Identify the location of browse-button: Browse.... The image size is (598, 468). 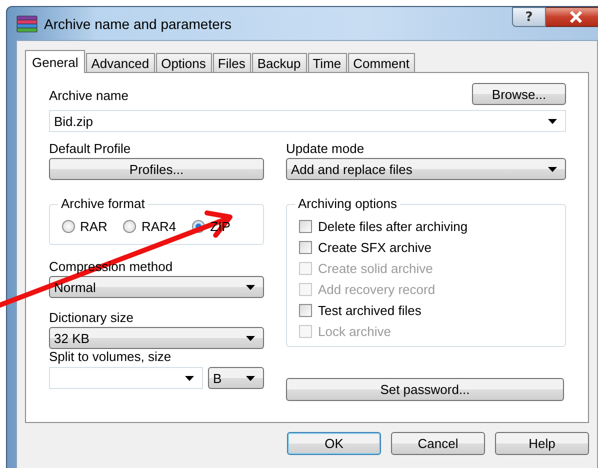
(519, 94).